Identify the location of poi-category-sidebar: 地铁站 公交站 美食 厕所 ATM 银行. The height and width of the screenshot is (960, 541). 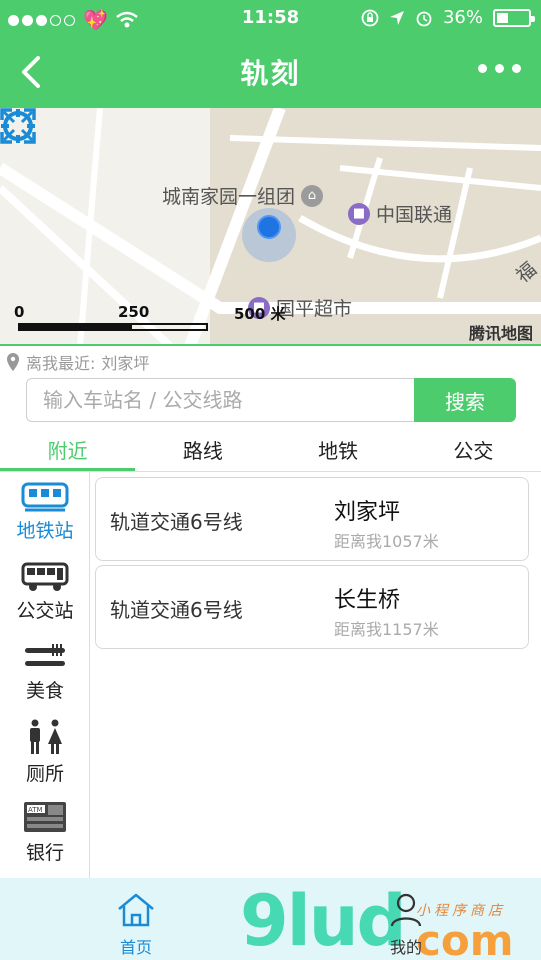
(45, 675).